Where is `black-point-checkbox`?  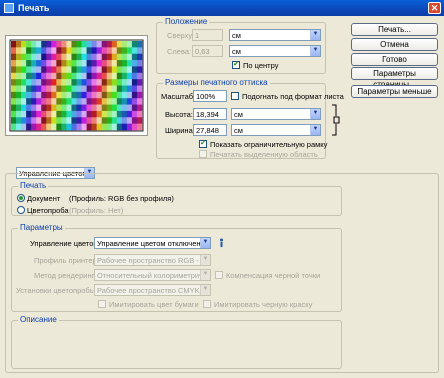 black-point-checkbox is located at coordinates (219, 275).